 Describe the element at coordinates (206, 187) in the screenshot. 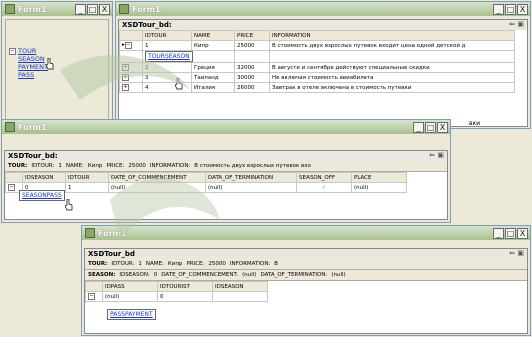

I see `table-row: − 0 1 (null) (null) ✓ (null)` at that location.